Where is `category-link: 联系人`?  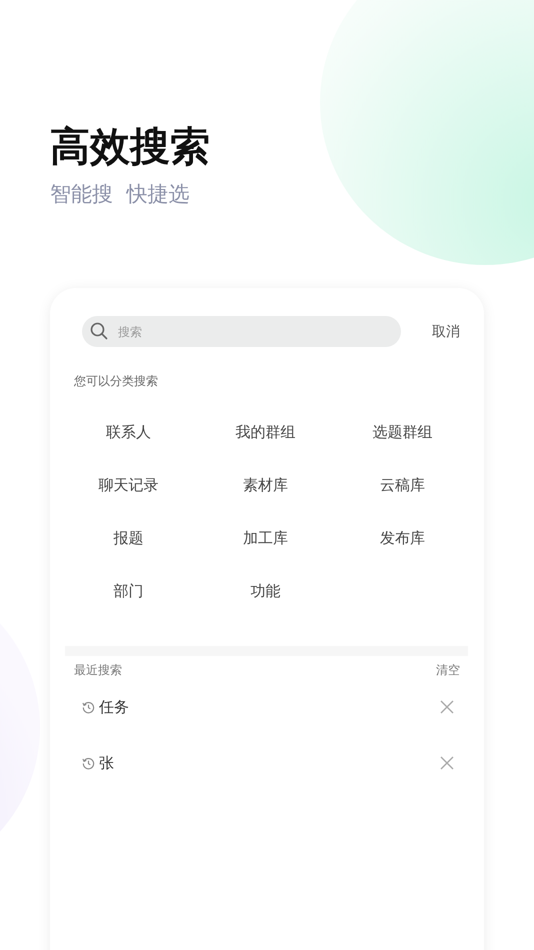 category-link: 联系人 is located at coordinates (128, 432).